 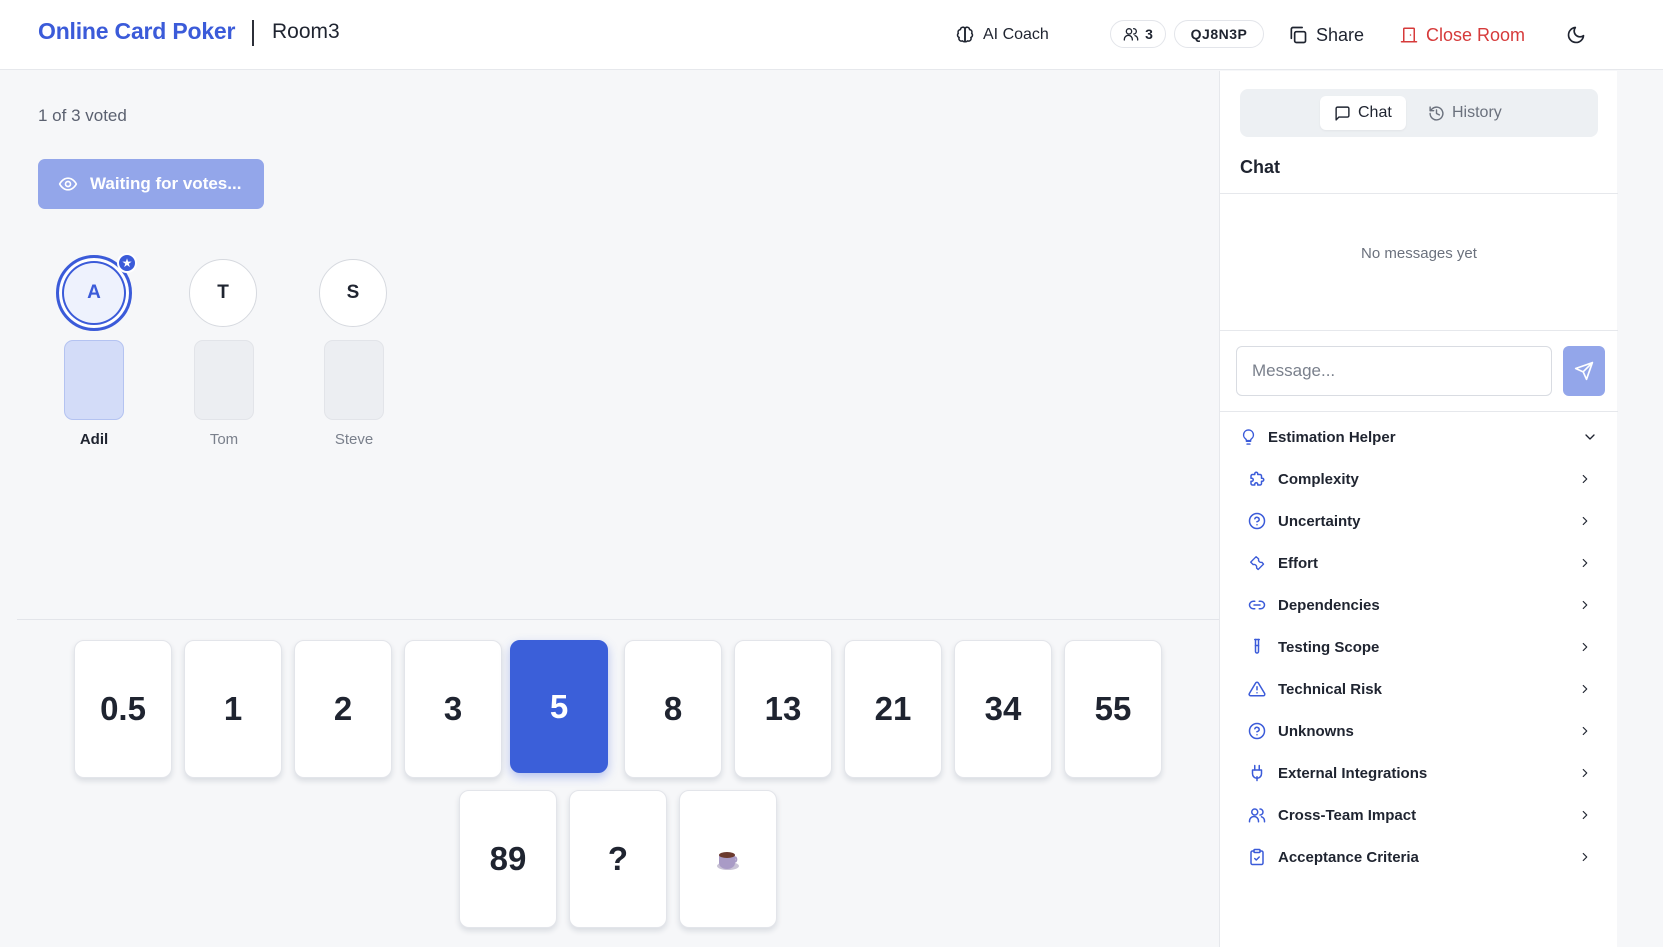 What do you see at coordinates (1016, 34) in the screenshot?
I see `ai-coach-label: AI Coach` at bounding box center [1016, 34].